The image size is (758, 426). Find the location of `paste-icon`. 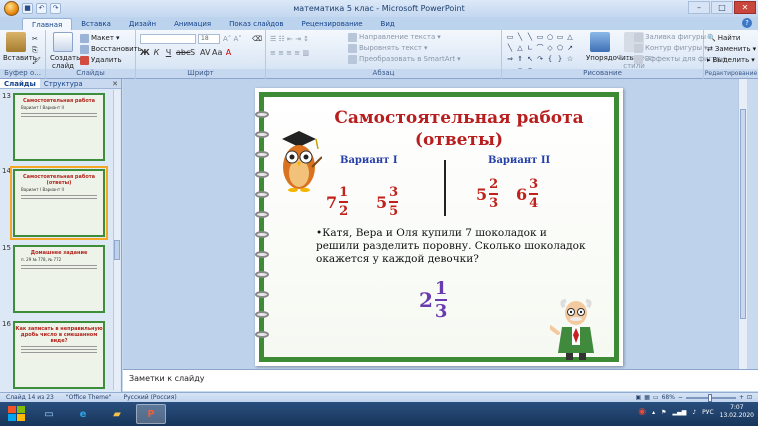

paste-icon is located at coordinates (16, 42).